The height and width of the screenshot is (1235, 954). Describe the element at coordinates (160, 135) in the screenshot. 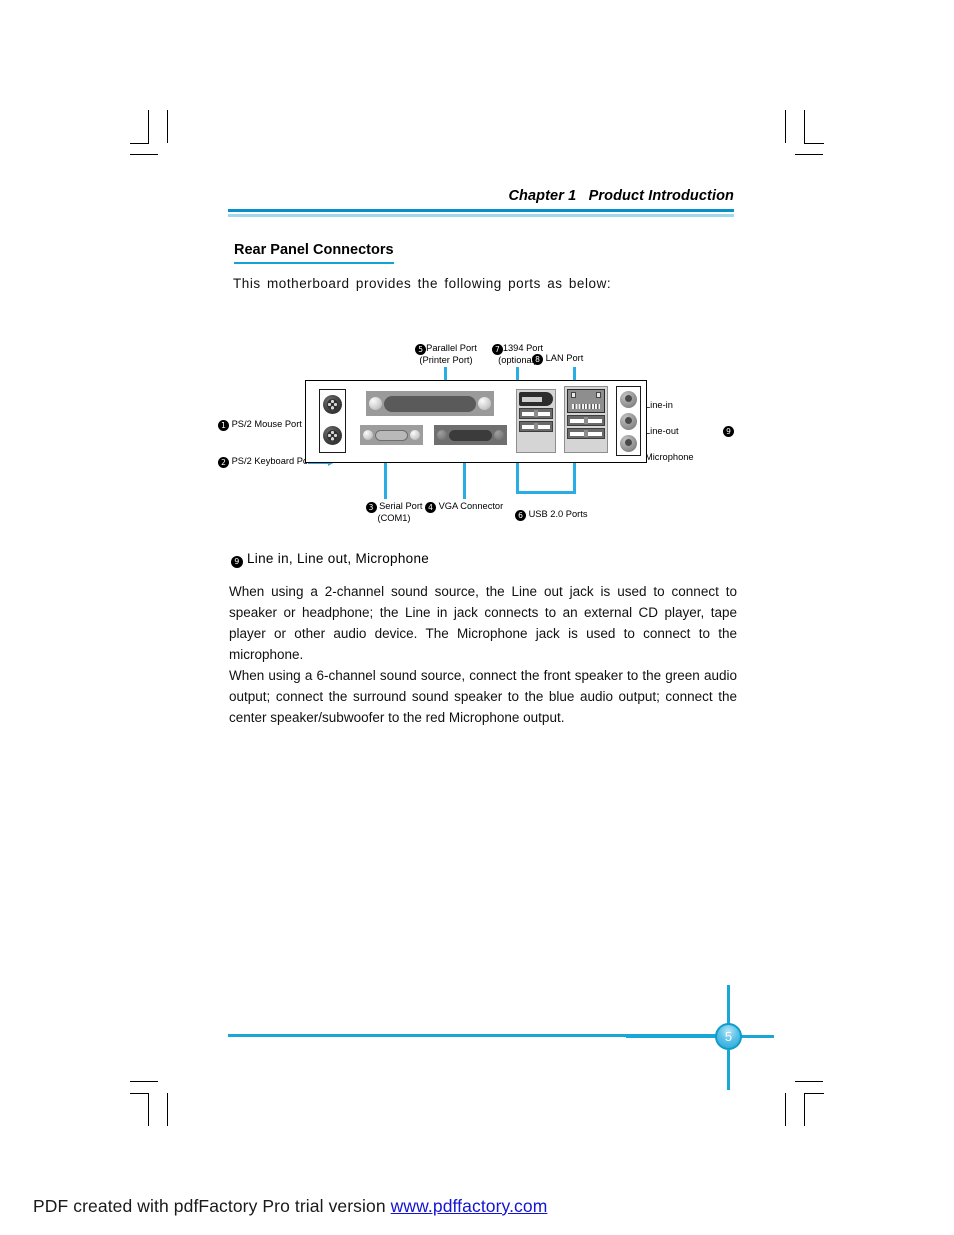

I see `crop-mark-top-left` at that location.